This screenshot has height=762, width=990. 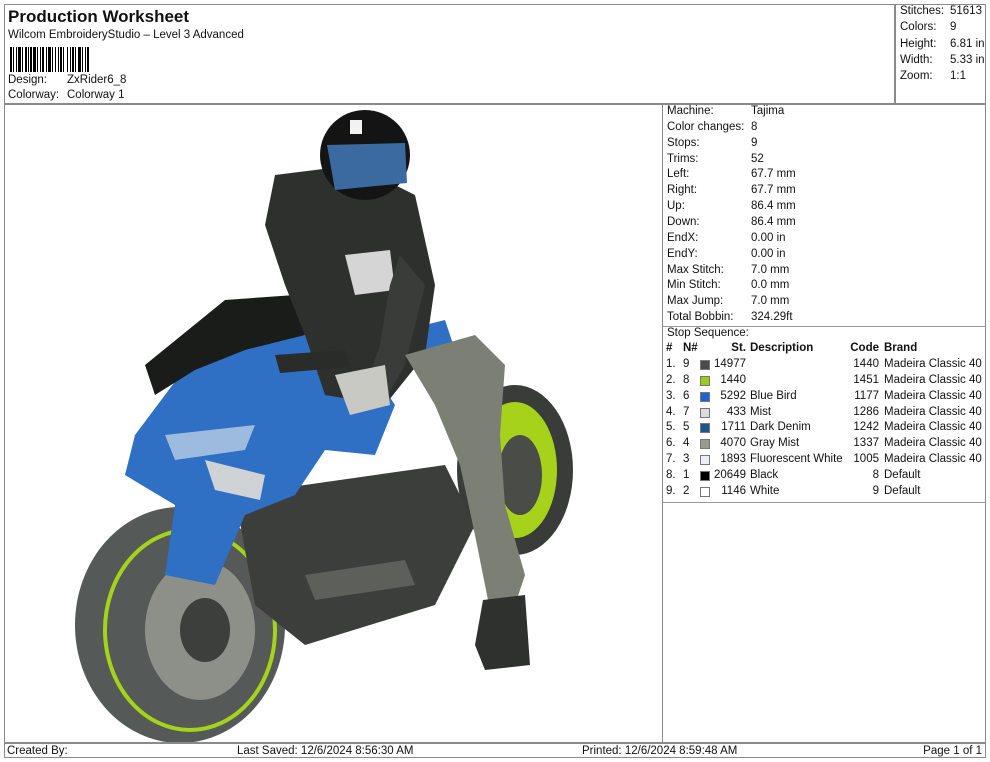 I want to click on info-row: Machine: Tajima, so click(x=725, y=111).